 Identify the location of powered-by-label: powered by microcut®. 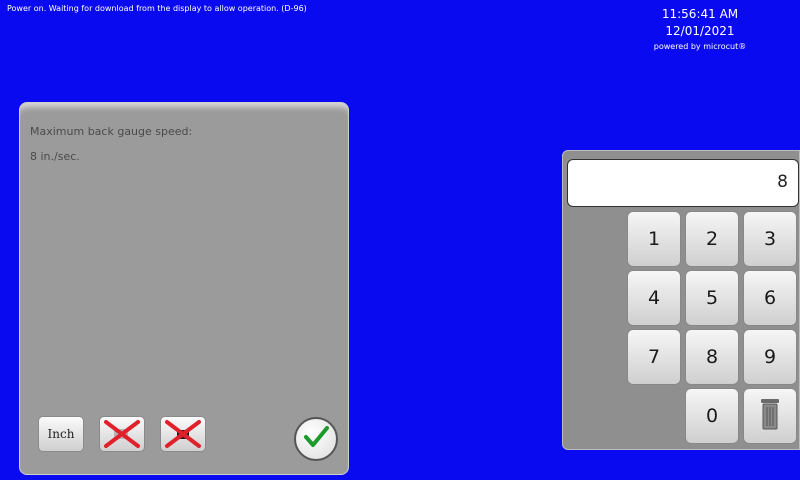
(700, 46).